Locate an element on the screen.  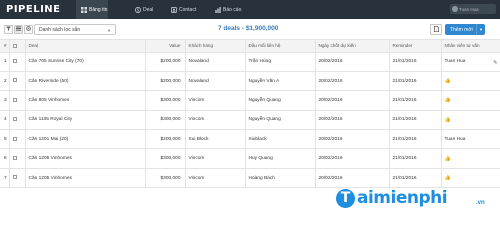
row-index: 7 is located at coordinates (5, 178).